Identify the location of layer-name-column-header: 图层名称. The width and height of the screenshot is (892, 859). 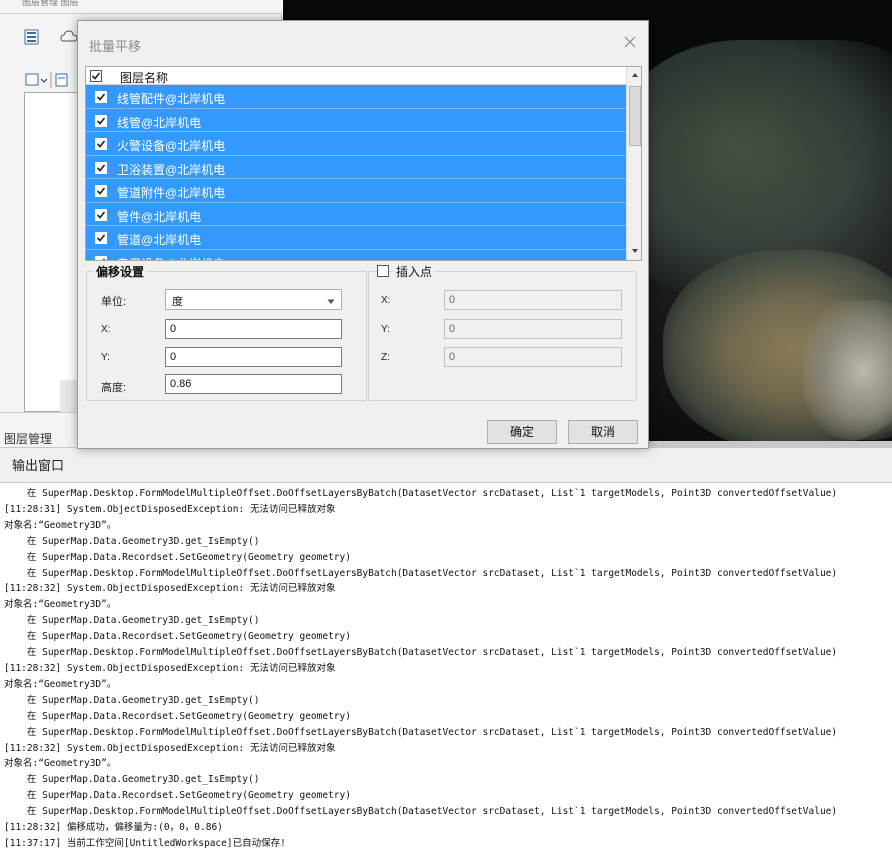
(144, 78).